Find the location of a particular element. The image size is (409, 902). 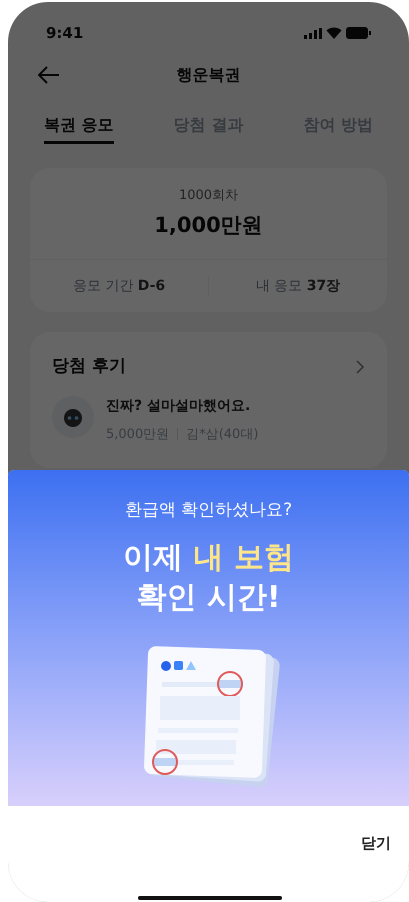

status-time: 9:41 is located at coordinates (65, 33).